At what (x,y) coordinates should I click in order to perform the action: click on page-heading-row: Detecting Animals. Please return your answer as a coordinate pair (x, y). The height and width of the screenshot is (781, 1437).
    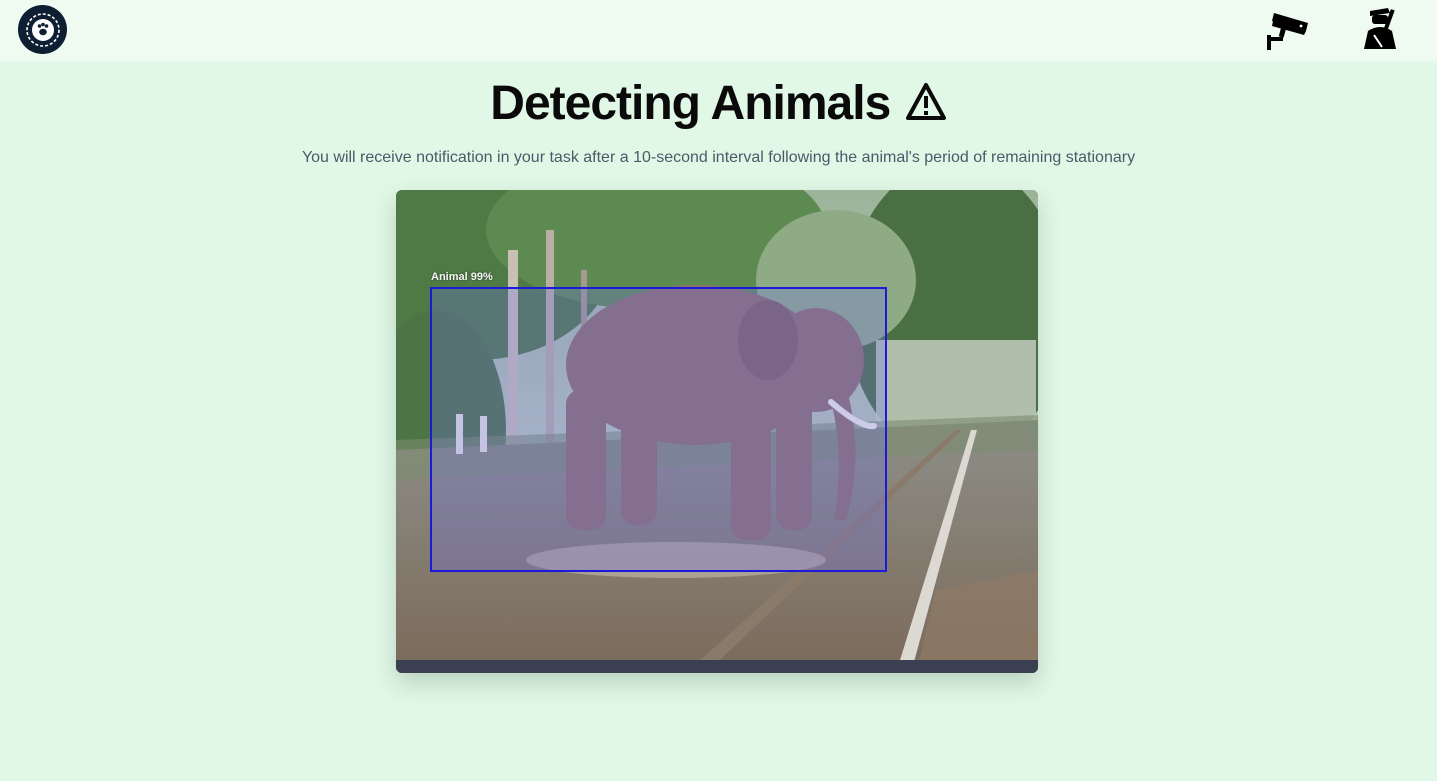
    Looking at the image, I should click on (718, 104).